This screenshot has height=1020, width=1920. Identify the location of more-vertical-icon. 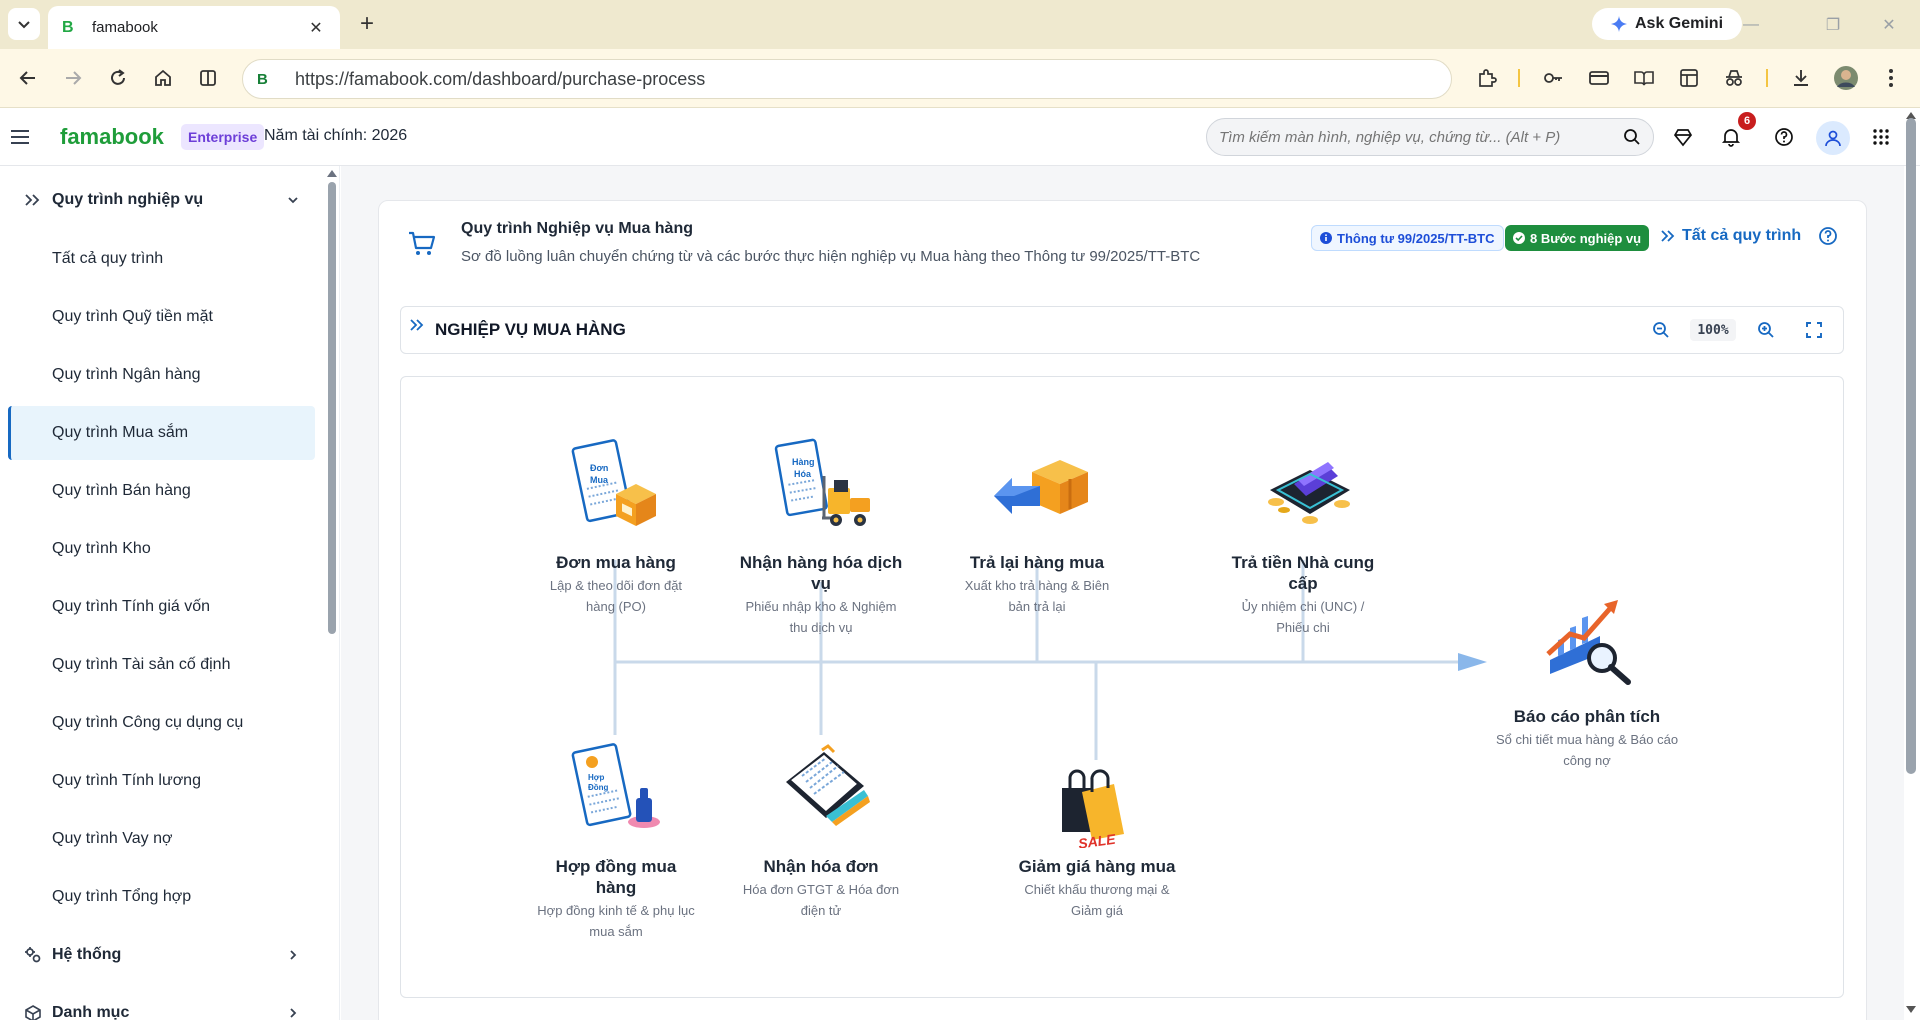
(1891, 78).